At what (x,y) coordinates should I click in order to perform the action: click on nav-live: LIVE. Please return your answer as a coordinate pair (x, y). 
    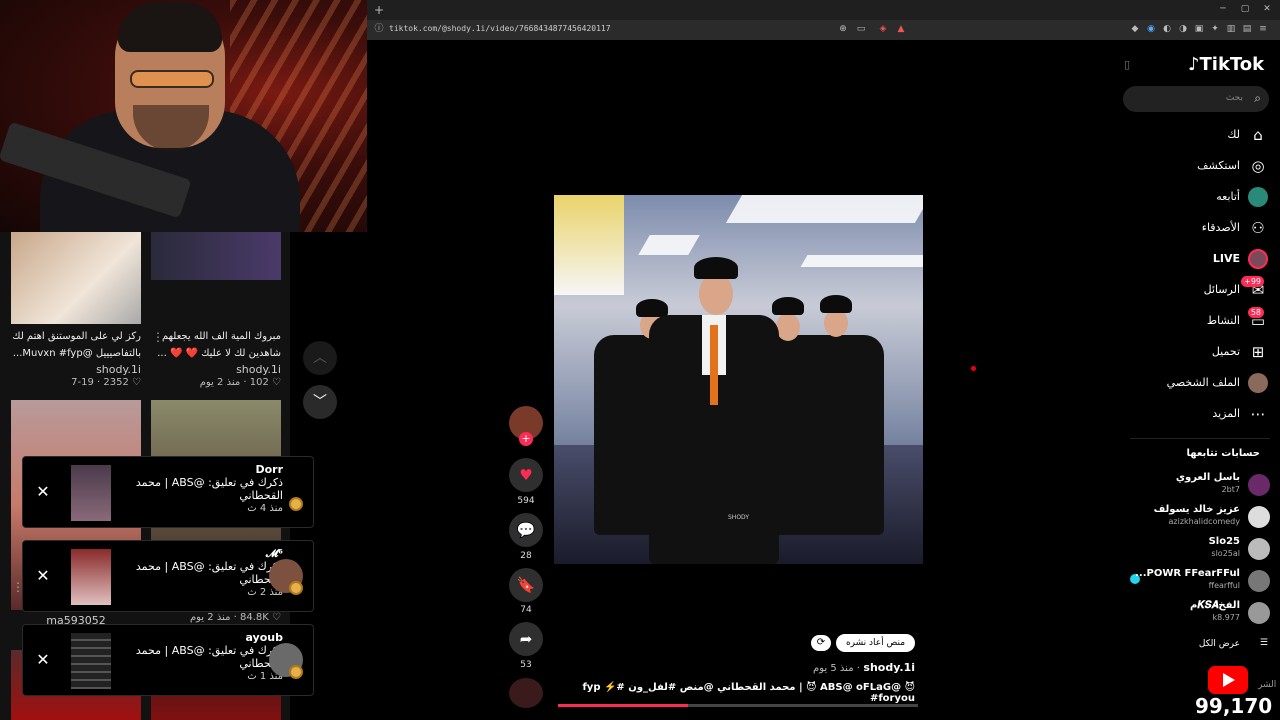
    Looking at the image, I should click on (1194, 261).